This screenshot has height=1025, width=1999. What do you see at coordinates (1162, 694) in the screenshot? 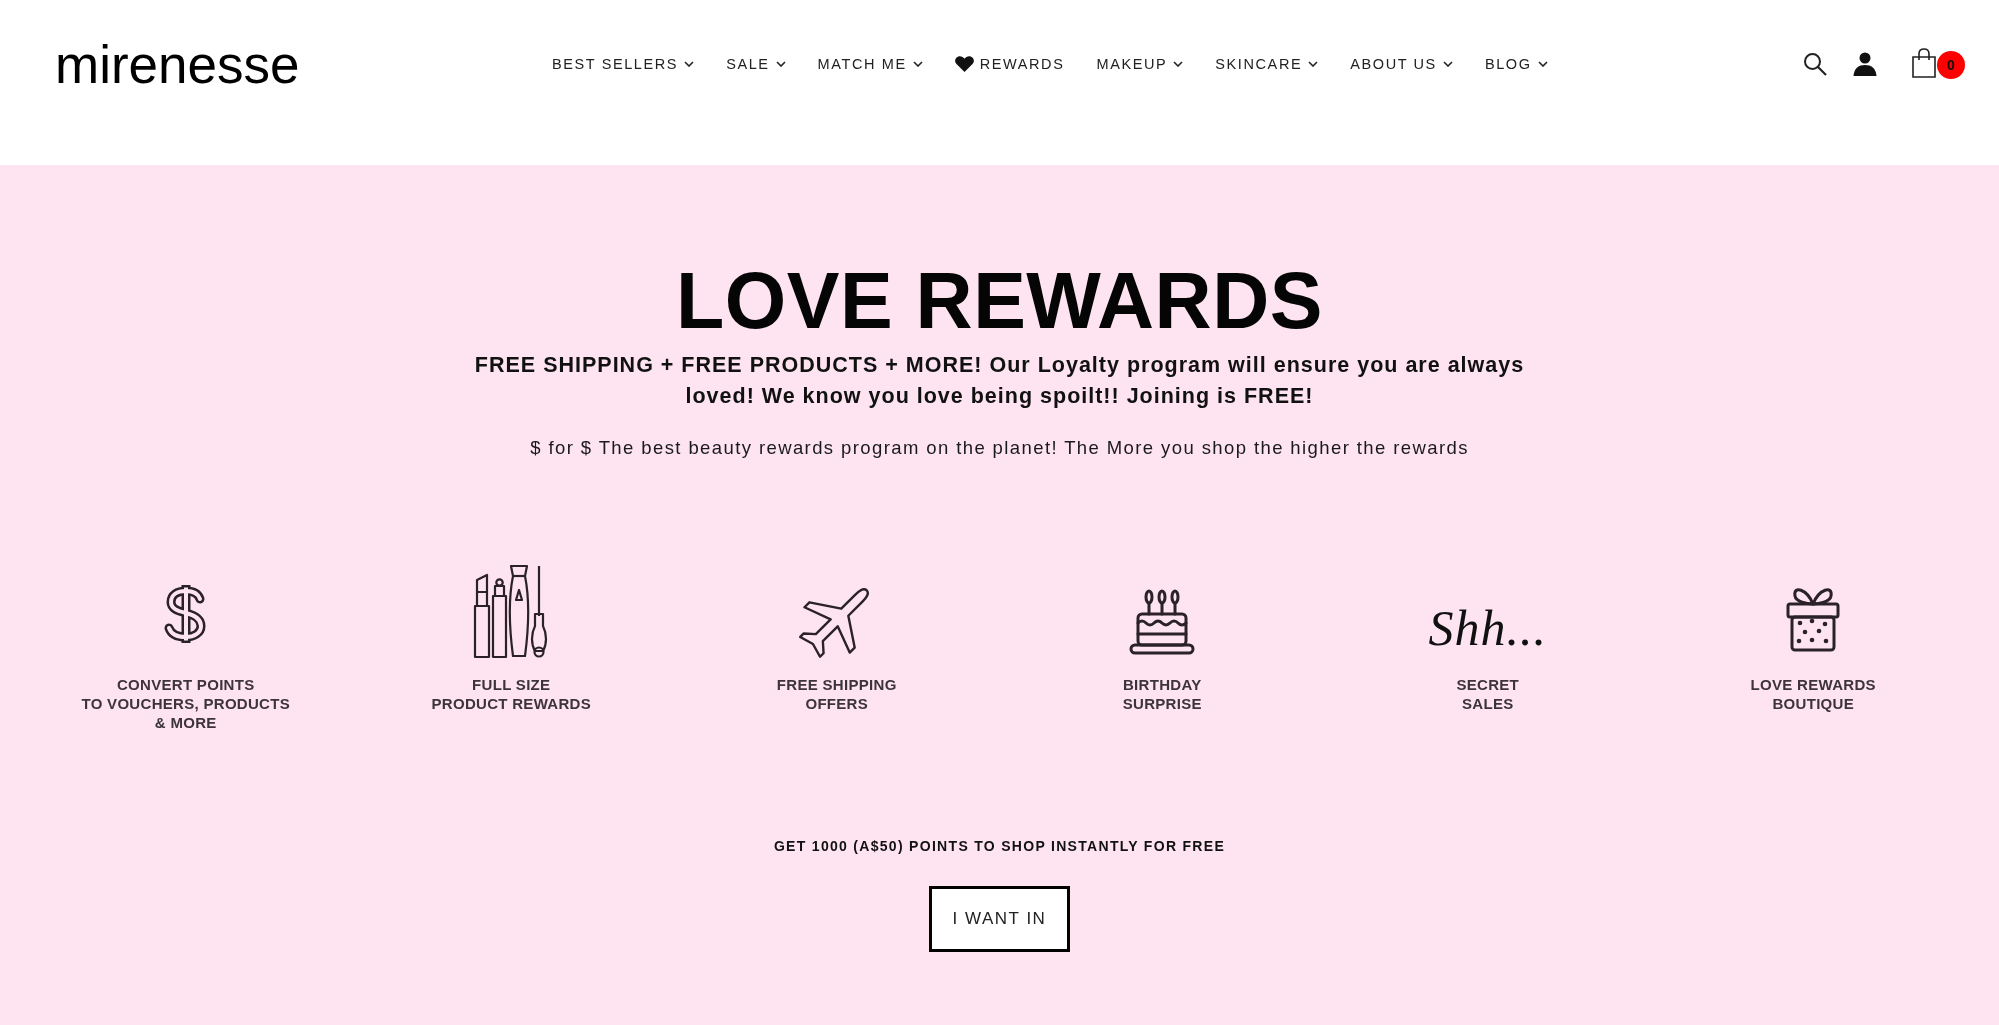
I see `benefit-label: BIRTHDAY SURPRISE` at bounding box center [1162, 694].